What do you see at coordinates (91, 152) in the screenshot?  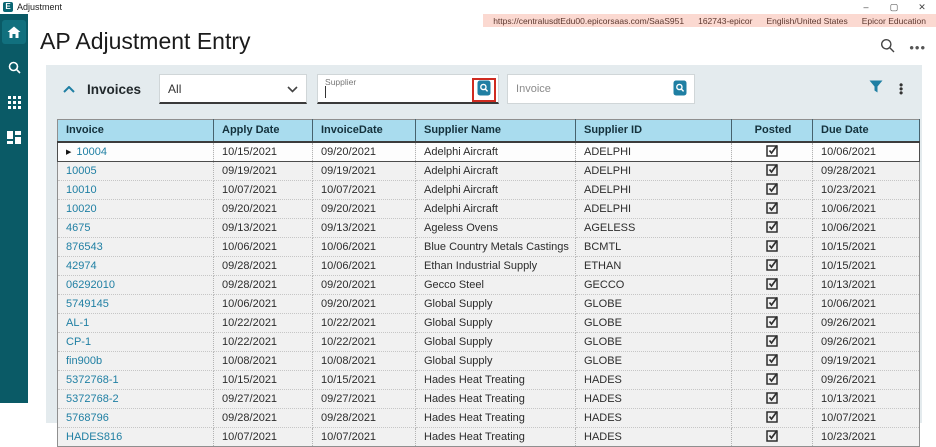 I see `invoice-link: 10004` at bounding box center [91, 152].